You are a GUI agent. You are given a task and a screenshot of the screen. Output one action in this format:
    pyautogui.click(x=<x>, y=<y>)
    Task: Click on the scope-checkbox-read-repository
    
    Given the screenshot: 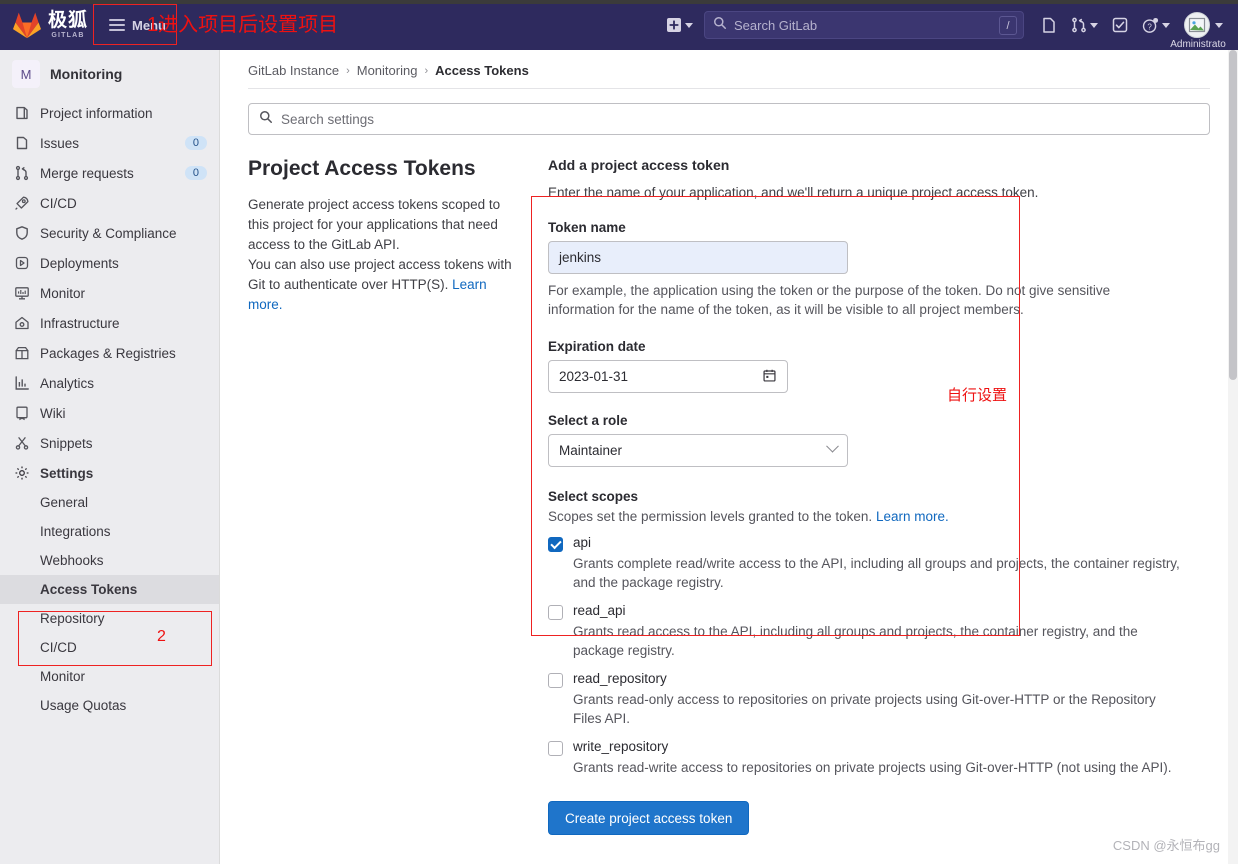 What is the action you would take?
    pyautogui.click(x=555, y=680)
    